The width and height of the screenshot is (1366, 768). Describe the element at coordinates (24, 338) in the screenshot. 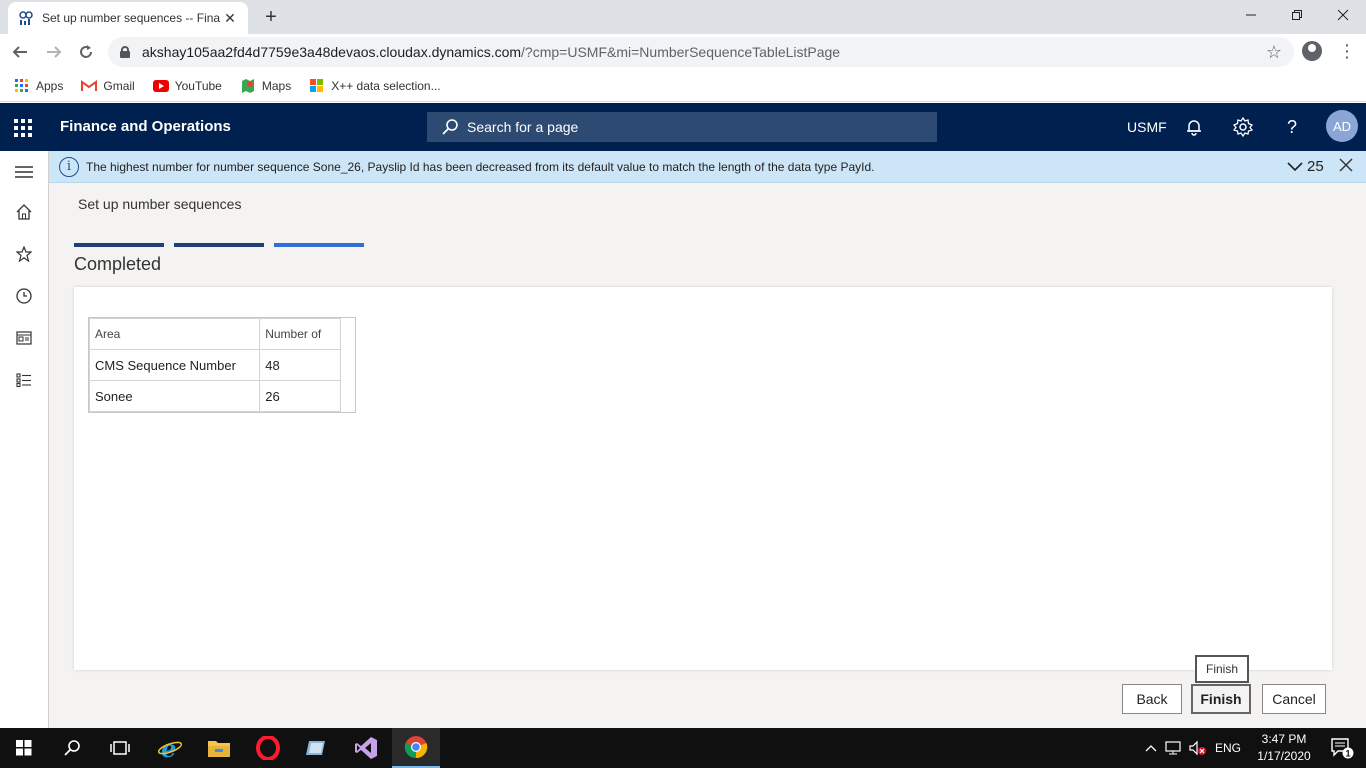

I see `workspaces-icon` at that location.